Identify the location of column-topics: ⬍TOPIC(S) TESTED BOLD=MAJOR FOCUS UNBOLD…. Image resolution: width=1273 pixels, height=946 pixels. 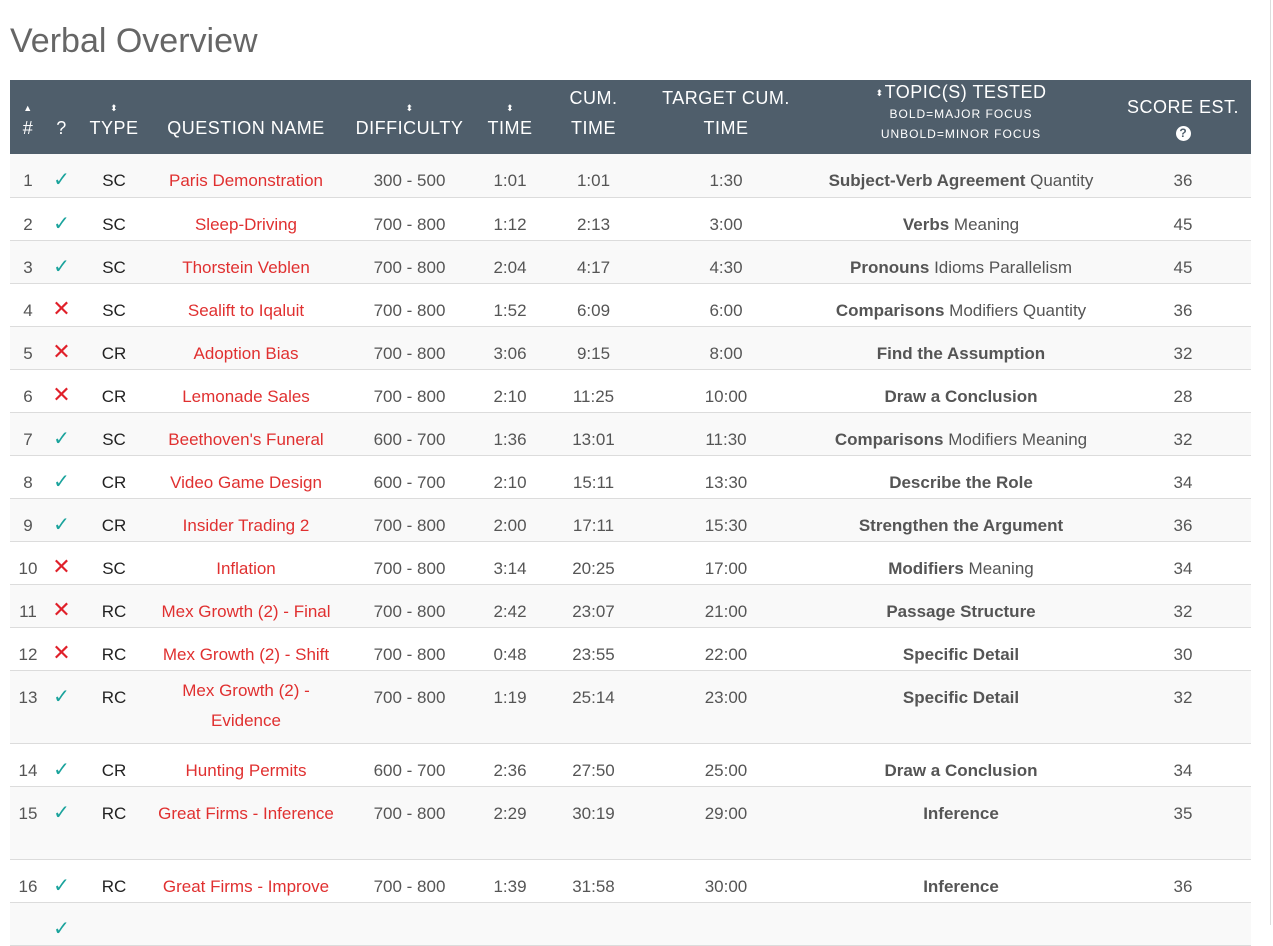
(961, 117).